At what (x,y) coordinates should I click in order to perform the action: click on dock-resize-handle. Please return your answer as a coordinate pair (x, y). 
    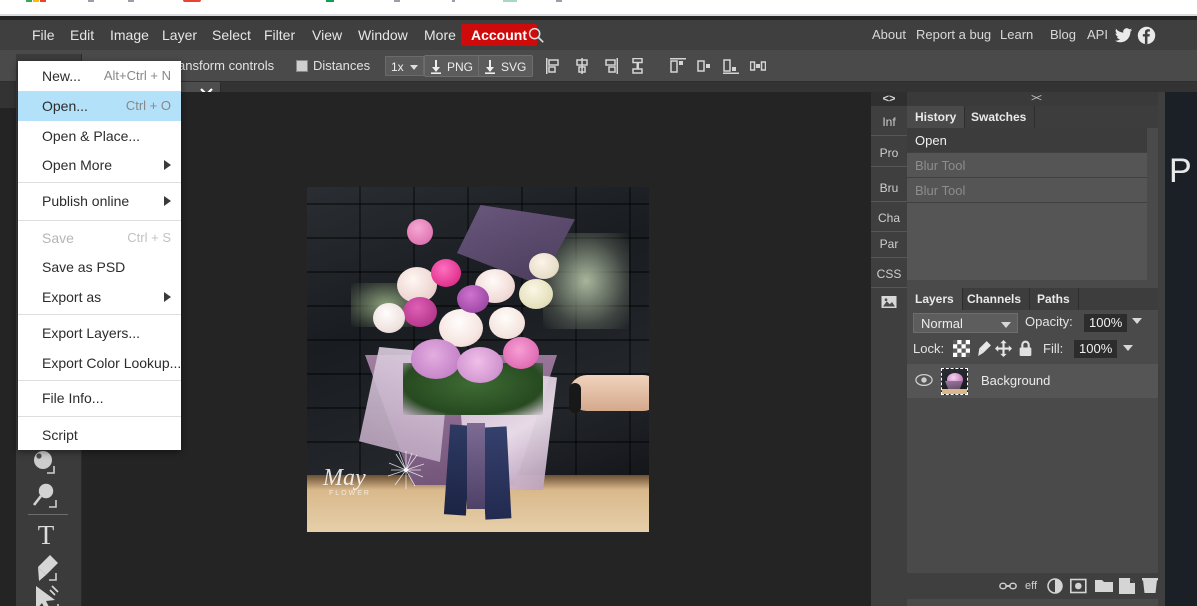
    Looking at the image, I should click on (1161, 349).